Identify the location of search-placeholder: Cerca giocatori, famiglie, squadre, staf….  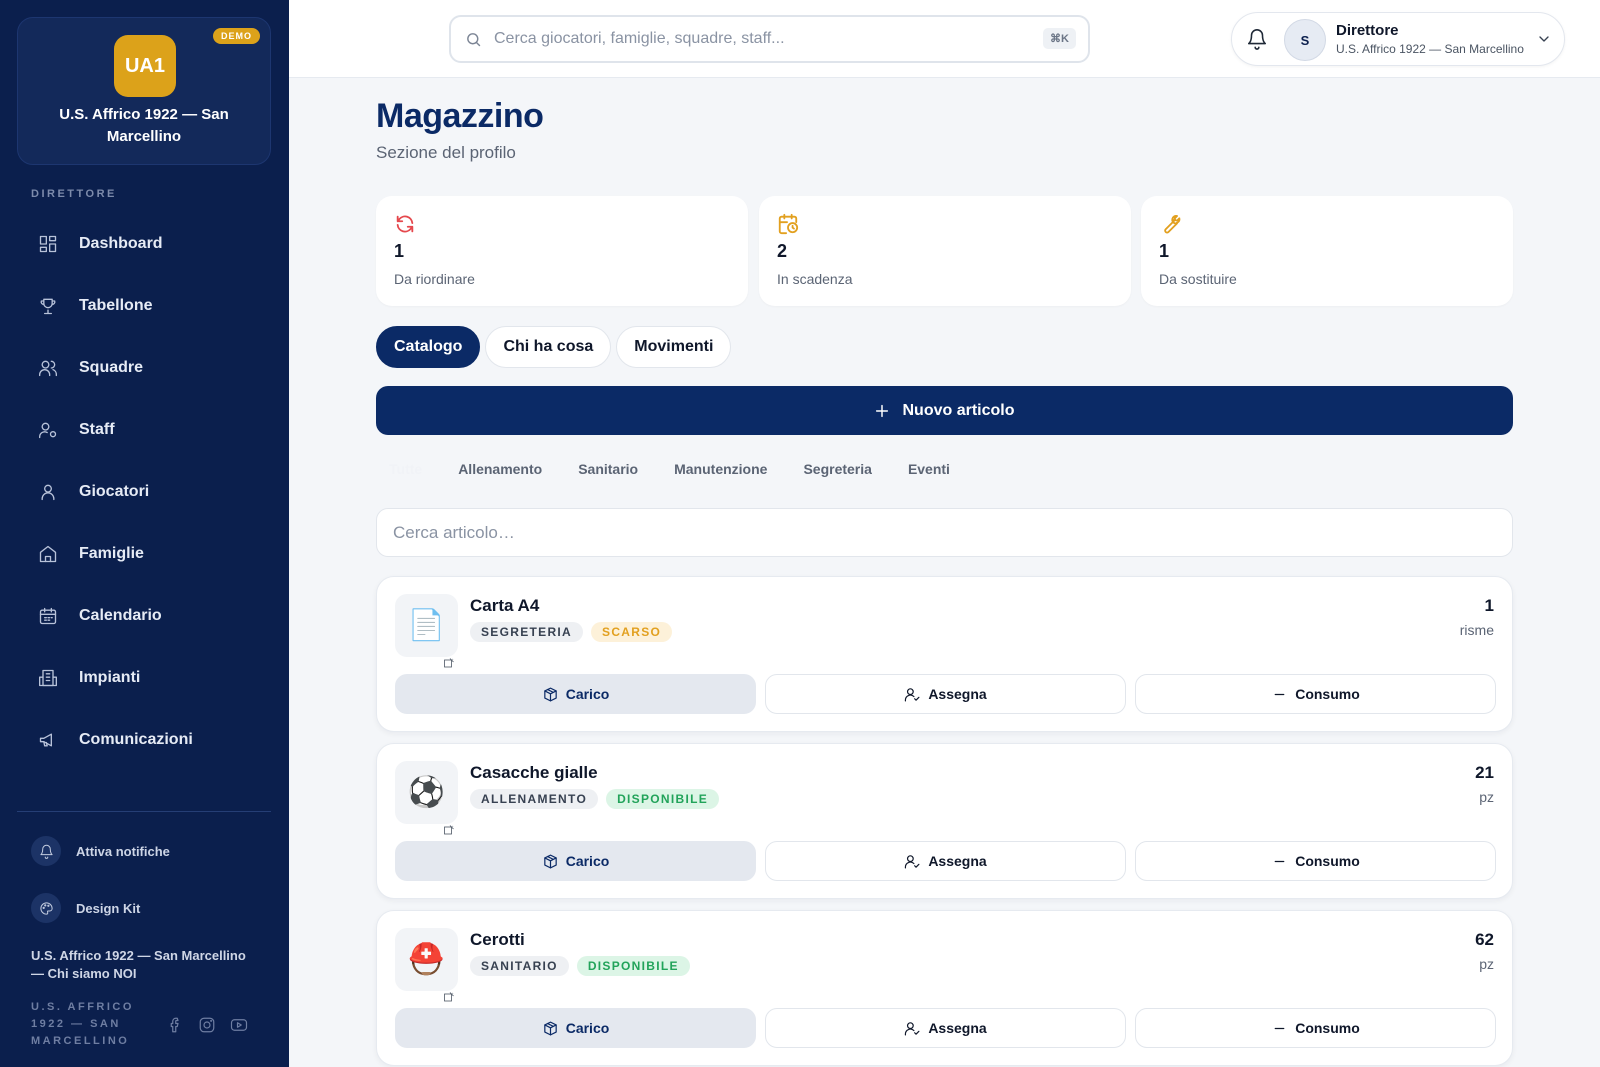
(639, 38).